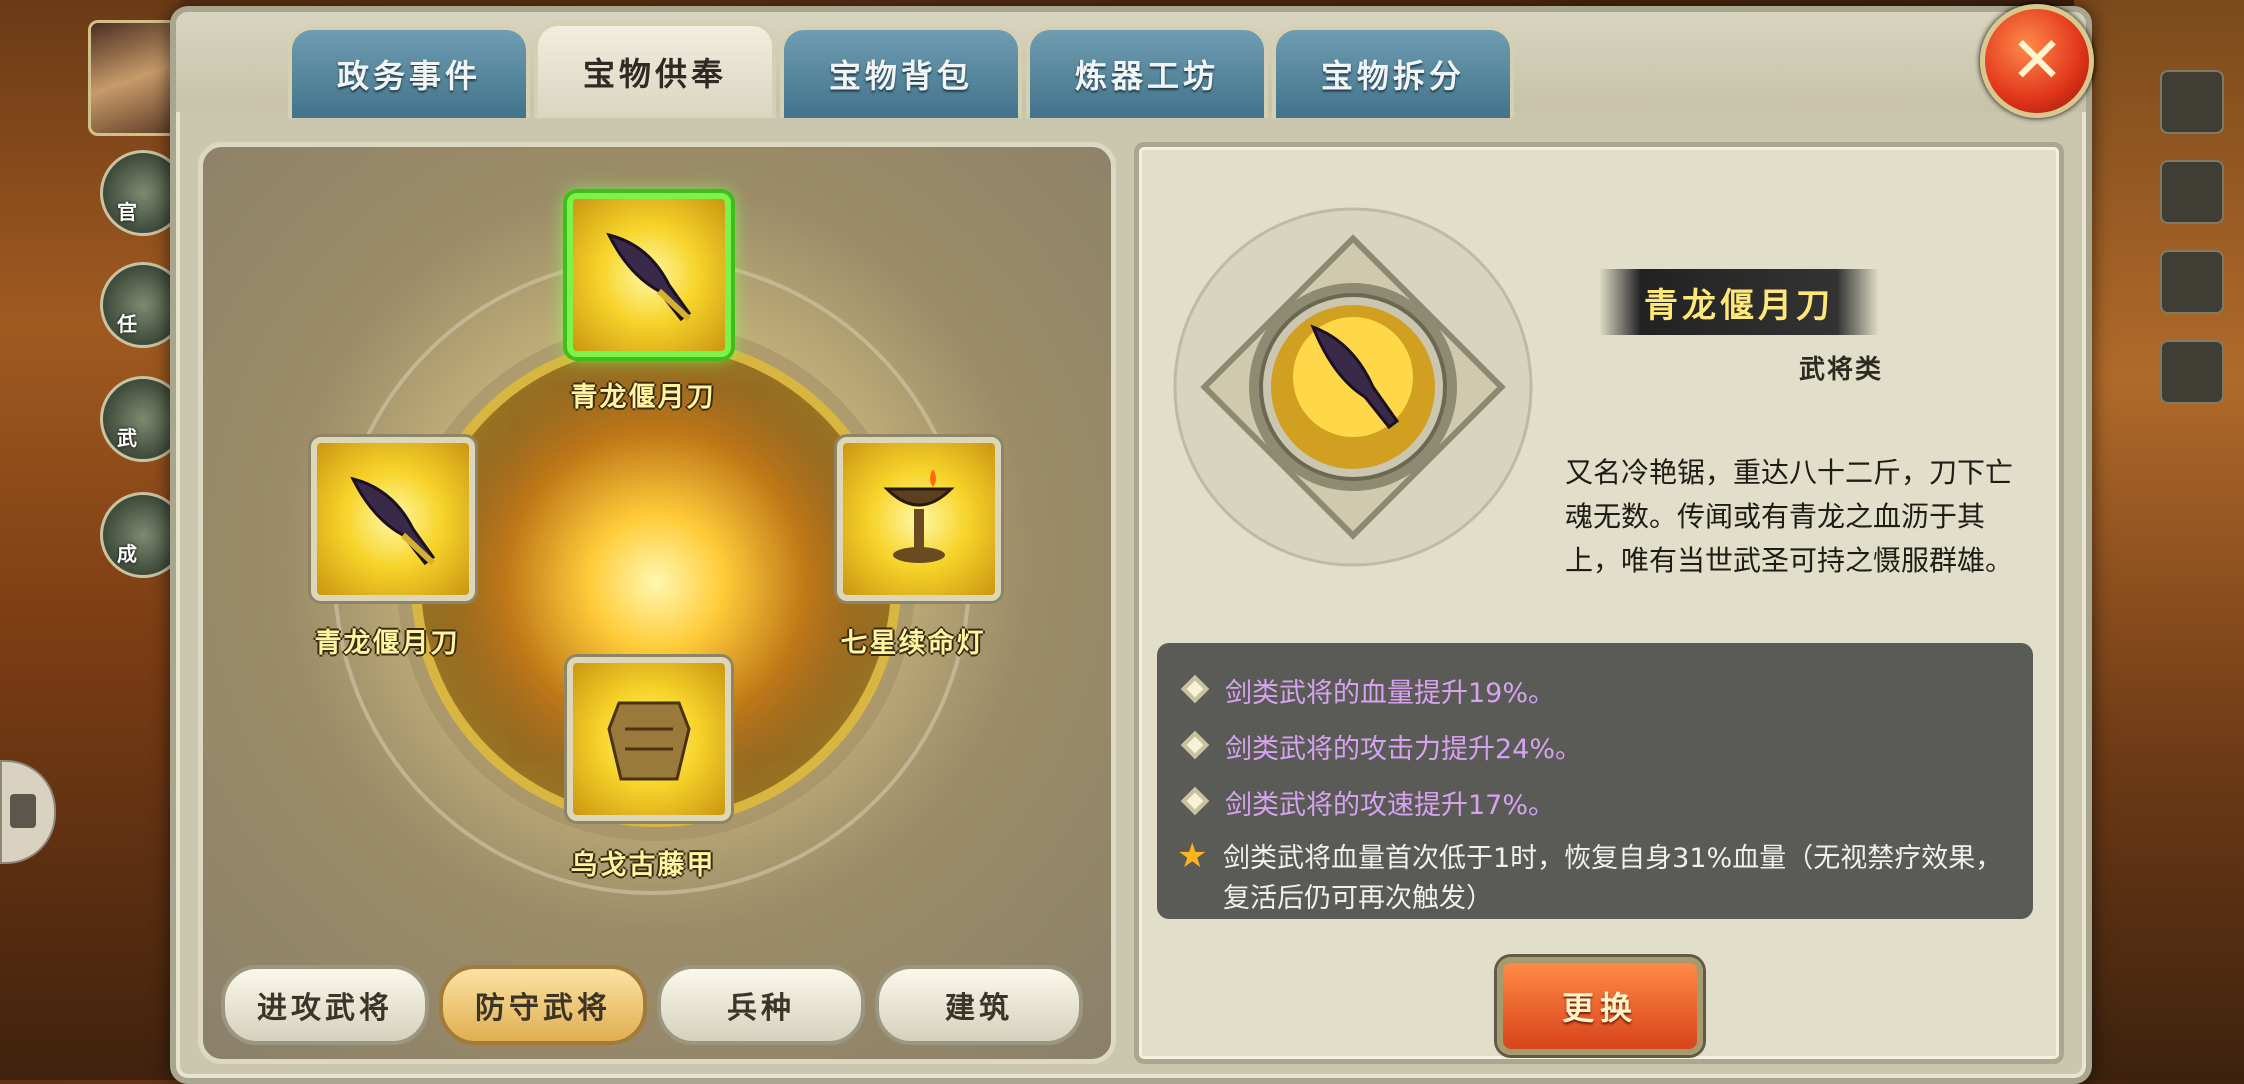 Image resolution: width=2244 pixels, height=1084 pixels. Describe the element at coordinates (1602, 746) in the screenshot. I see `effect-item: 剑类武将的攻击力提升24%。` at that location.